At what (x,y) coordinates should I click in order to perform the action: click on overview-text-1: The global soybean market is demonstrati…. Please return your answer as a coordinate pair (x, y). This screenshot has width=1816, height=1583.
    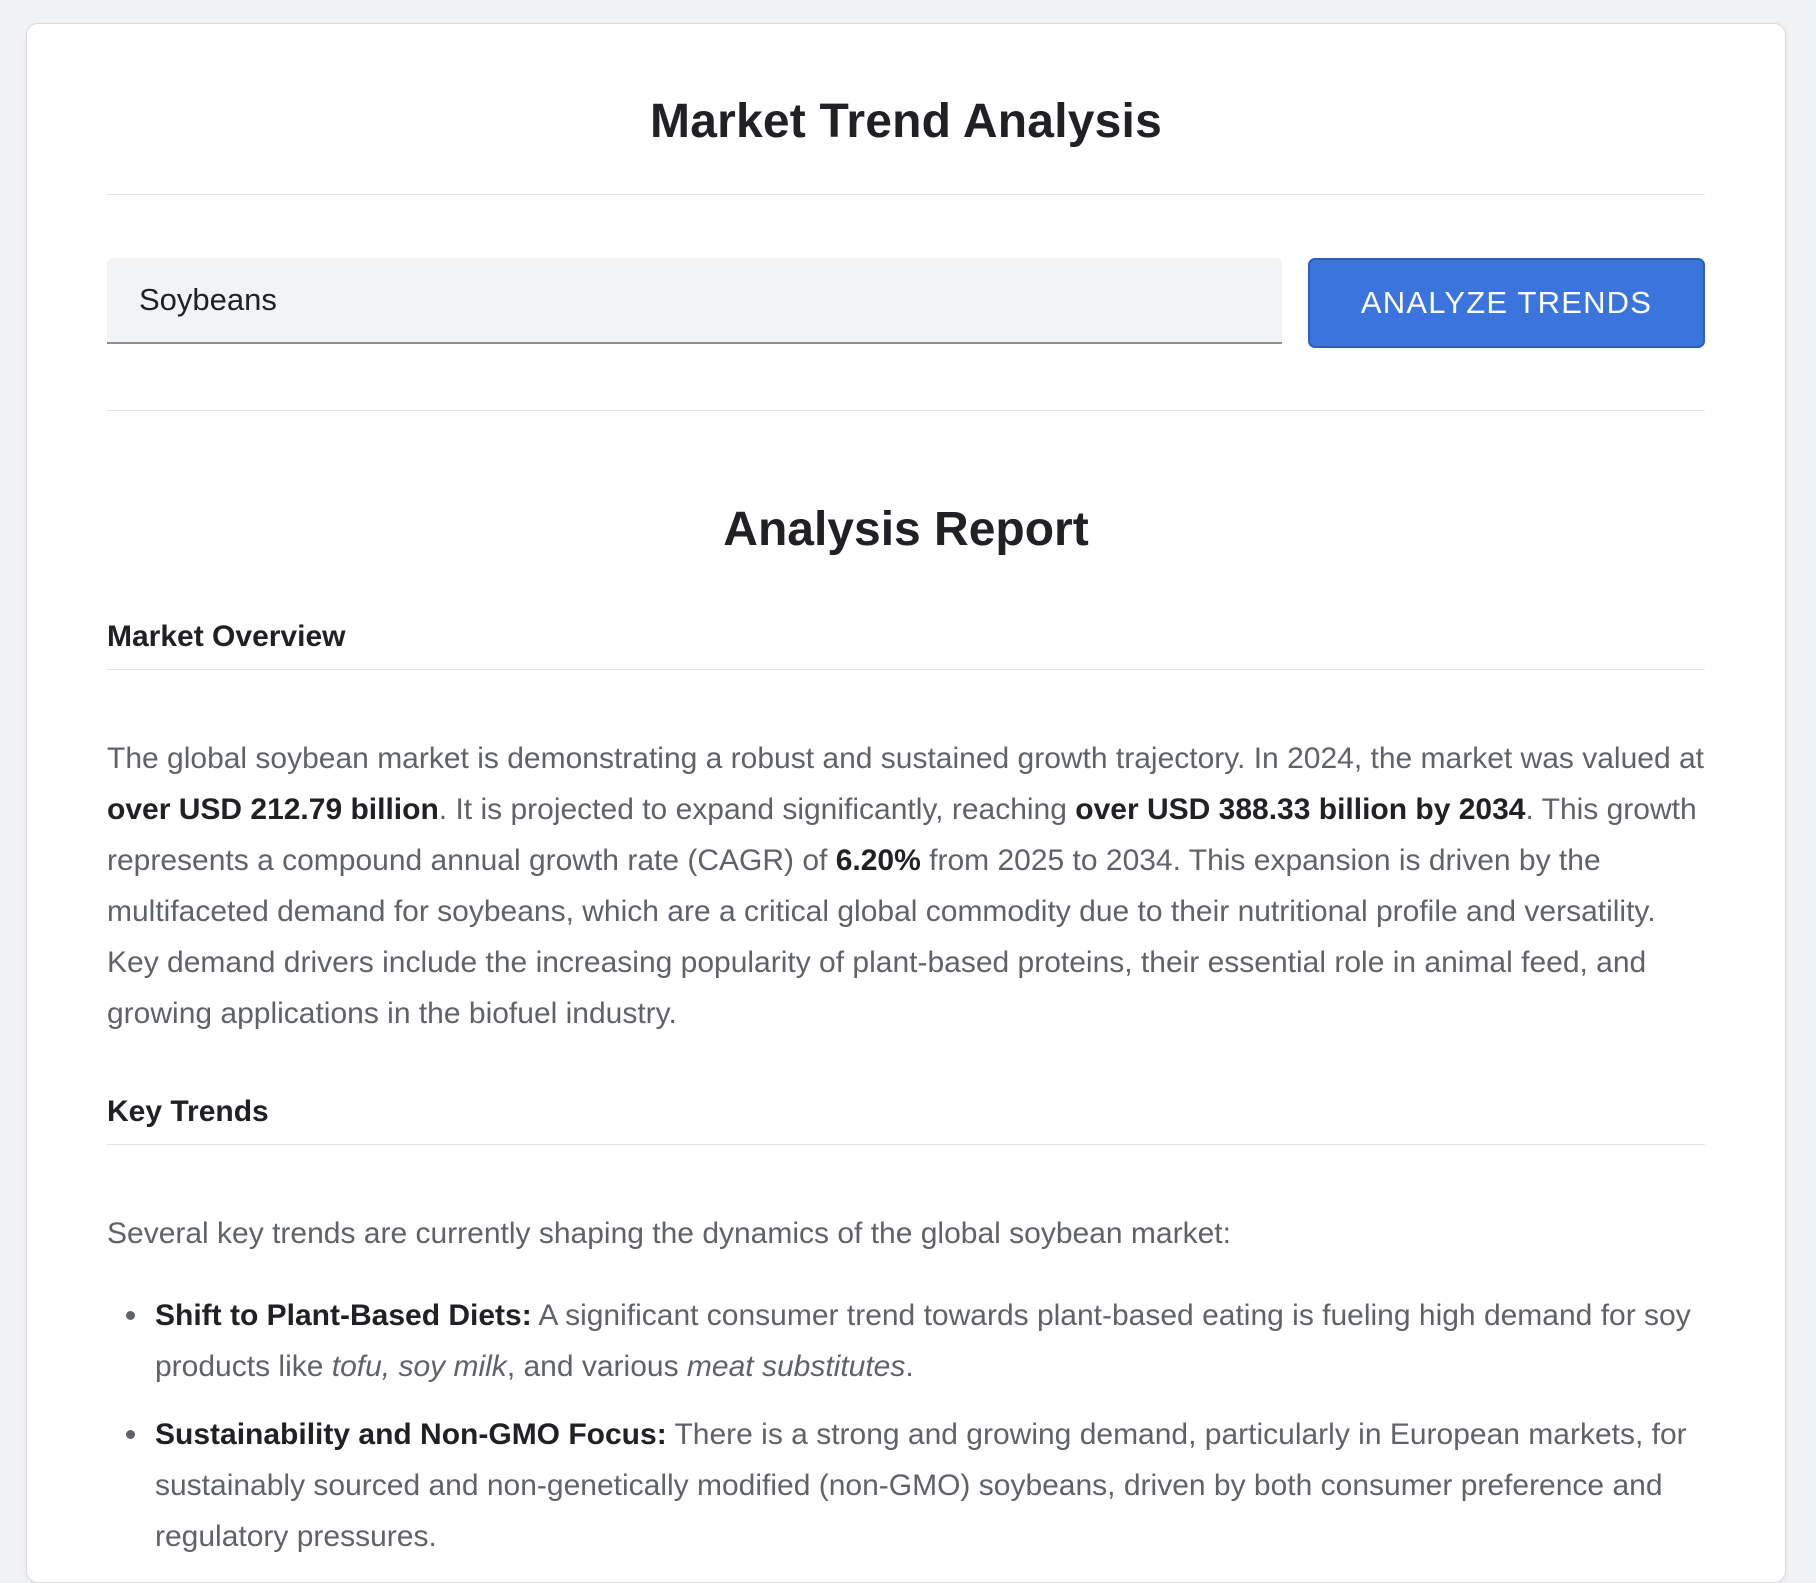
    Looking at the image, I should click on (905, 758).